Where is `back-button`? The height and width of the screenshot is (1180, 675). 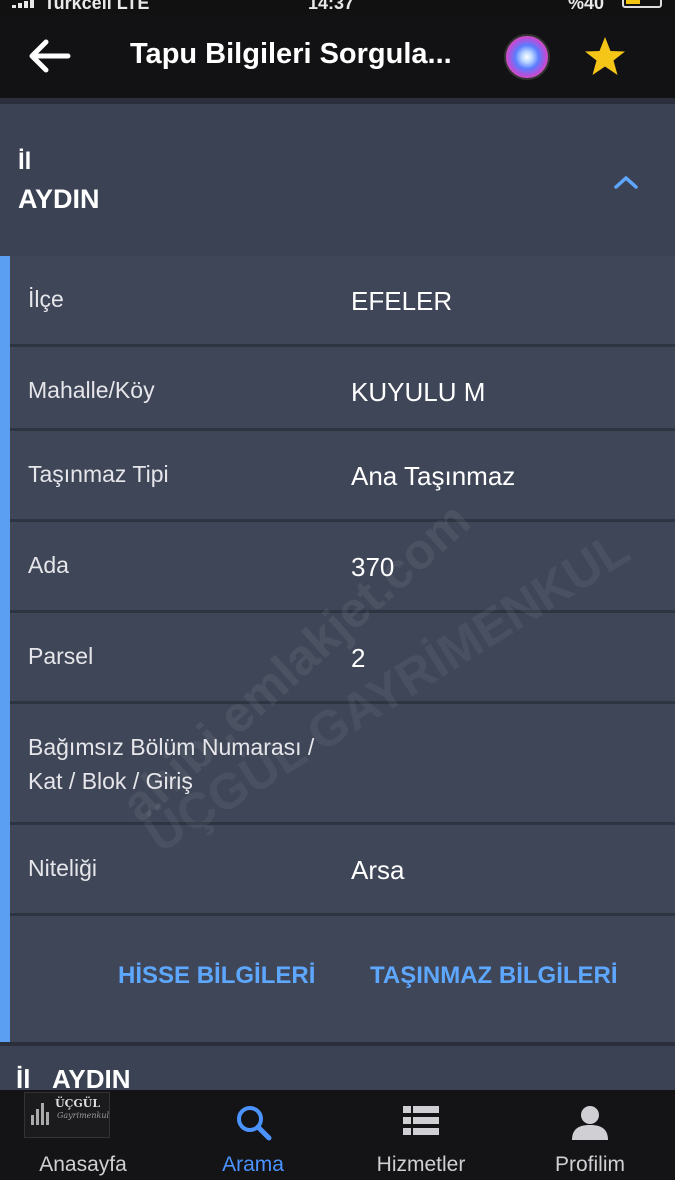
back-button is located at coordinates (49, 56).